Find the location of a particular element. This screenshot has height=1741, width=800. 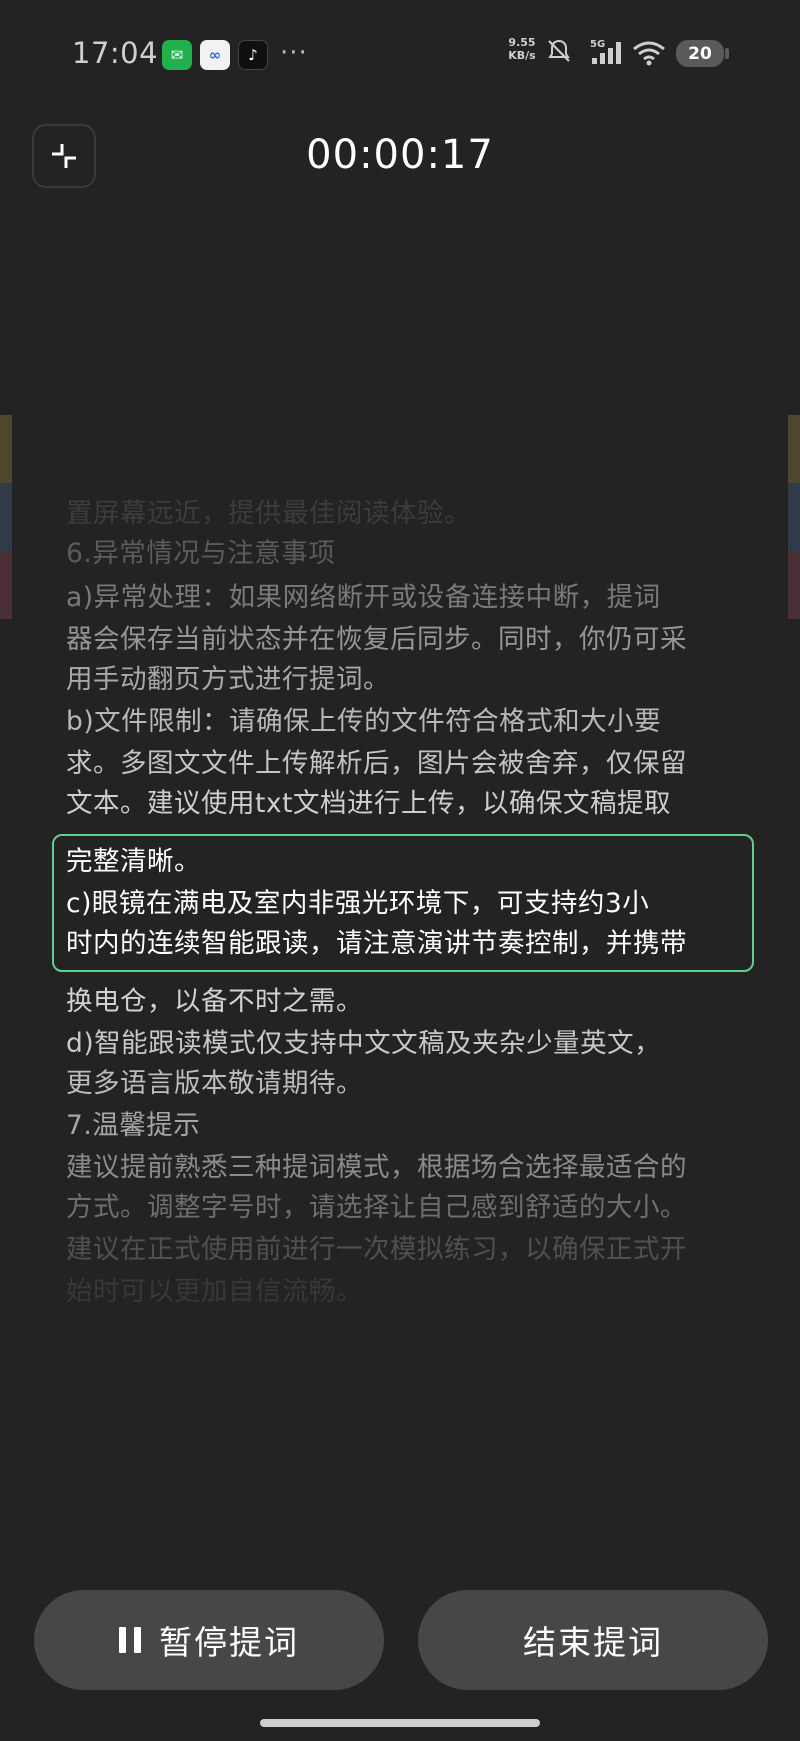

prompter-line: 建议提前熟悉三种提词模式，根据场合选择最适合的 is located at coordinates (376, 1167).